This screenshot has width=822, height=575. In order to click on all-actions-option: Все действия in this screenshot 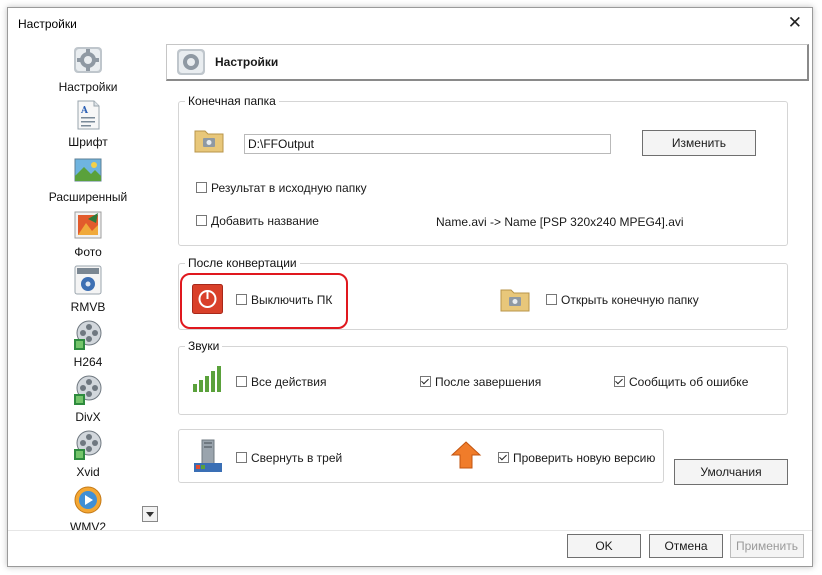, I will do `click(281, 382)`.